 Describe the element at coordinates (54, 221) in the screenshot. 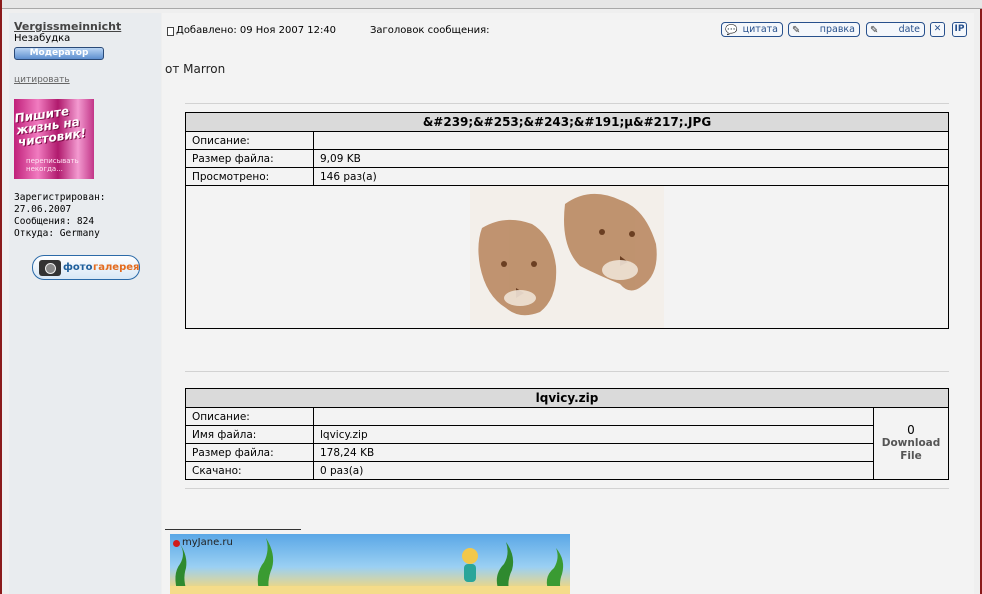

I see `message-count: Сообщения: 824` at that location.